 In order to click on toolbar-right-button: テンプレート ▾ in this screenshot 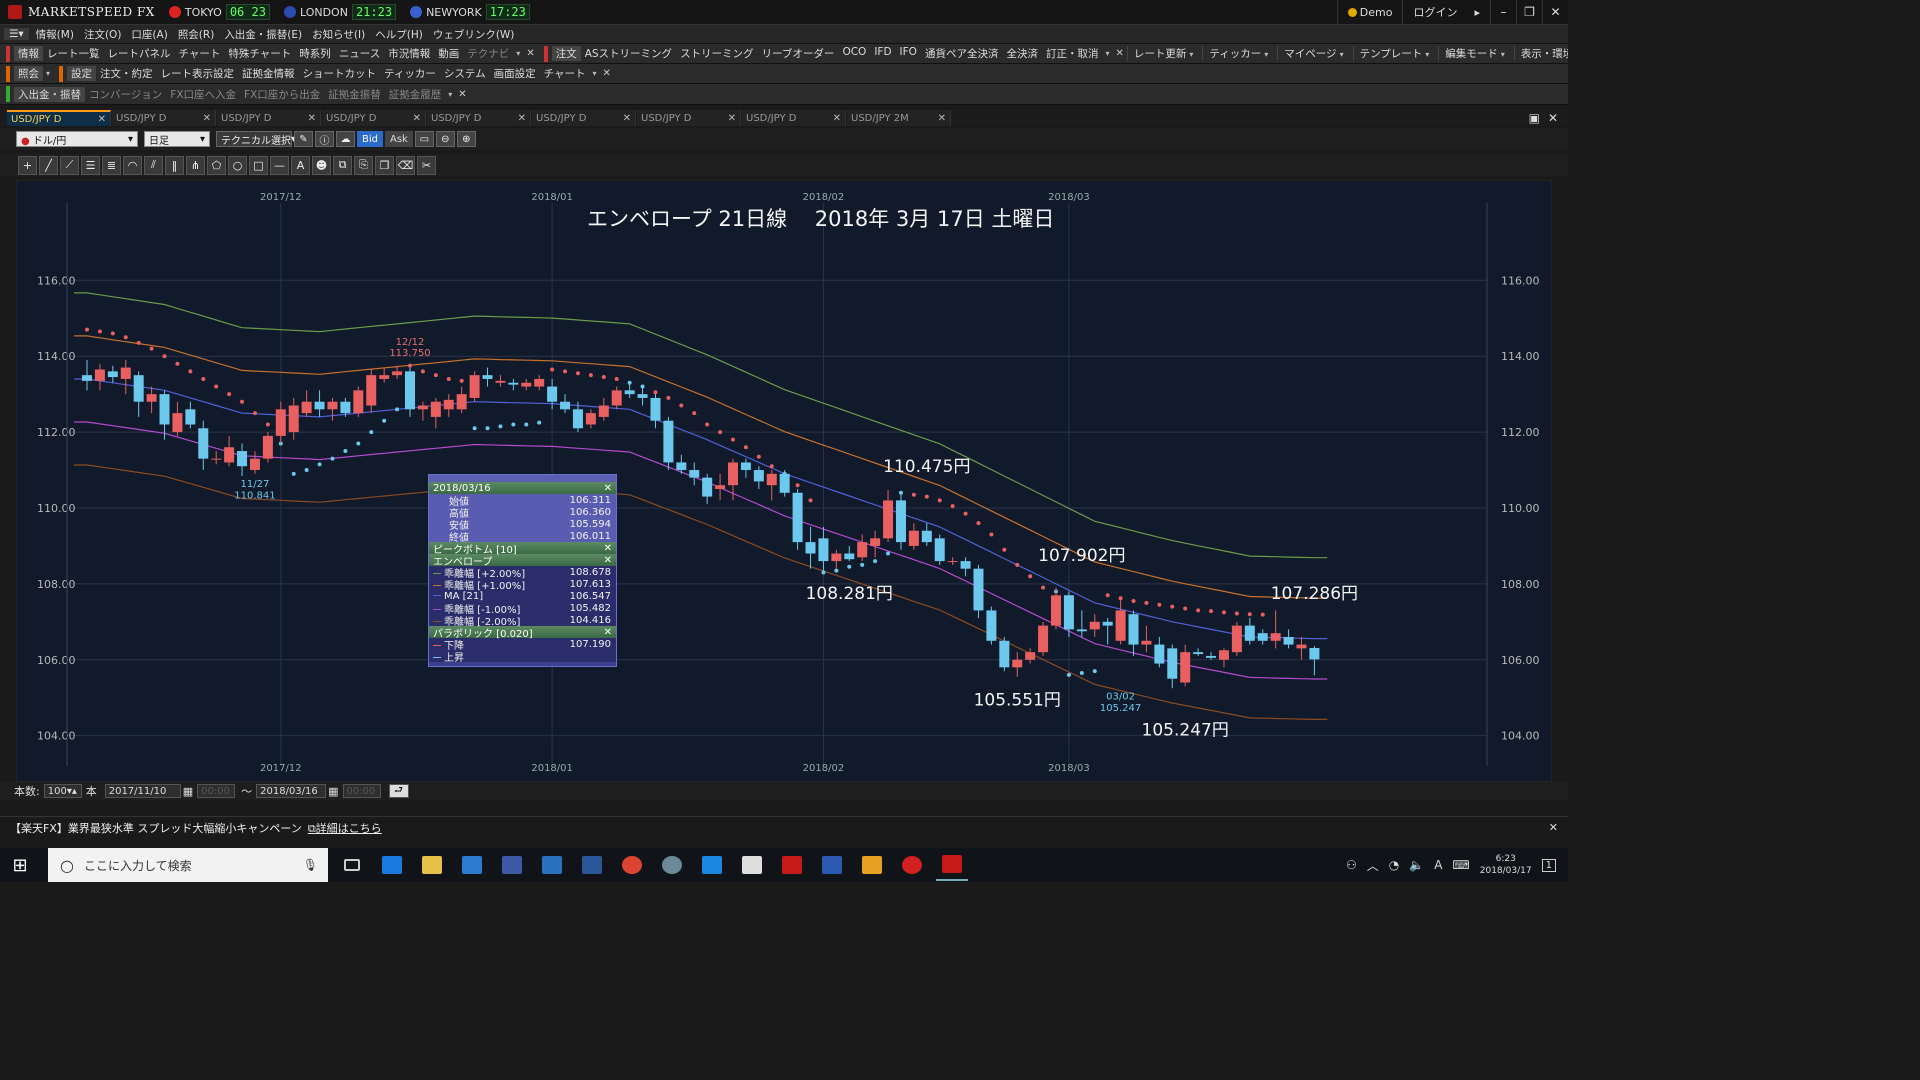, I will do `click(1395, 53)`.